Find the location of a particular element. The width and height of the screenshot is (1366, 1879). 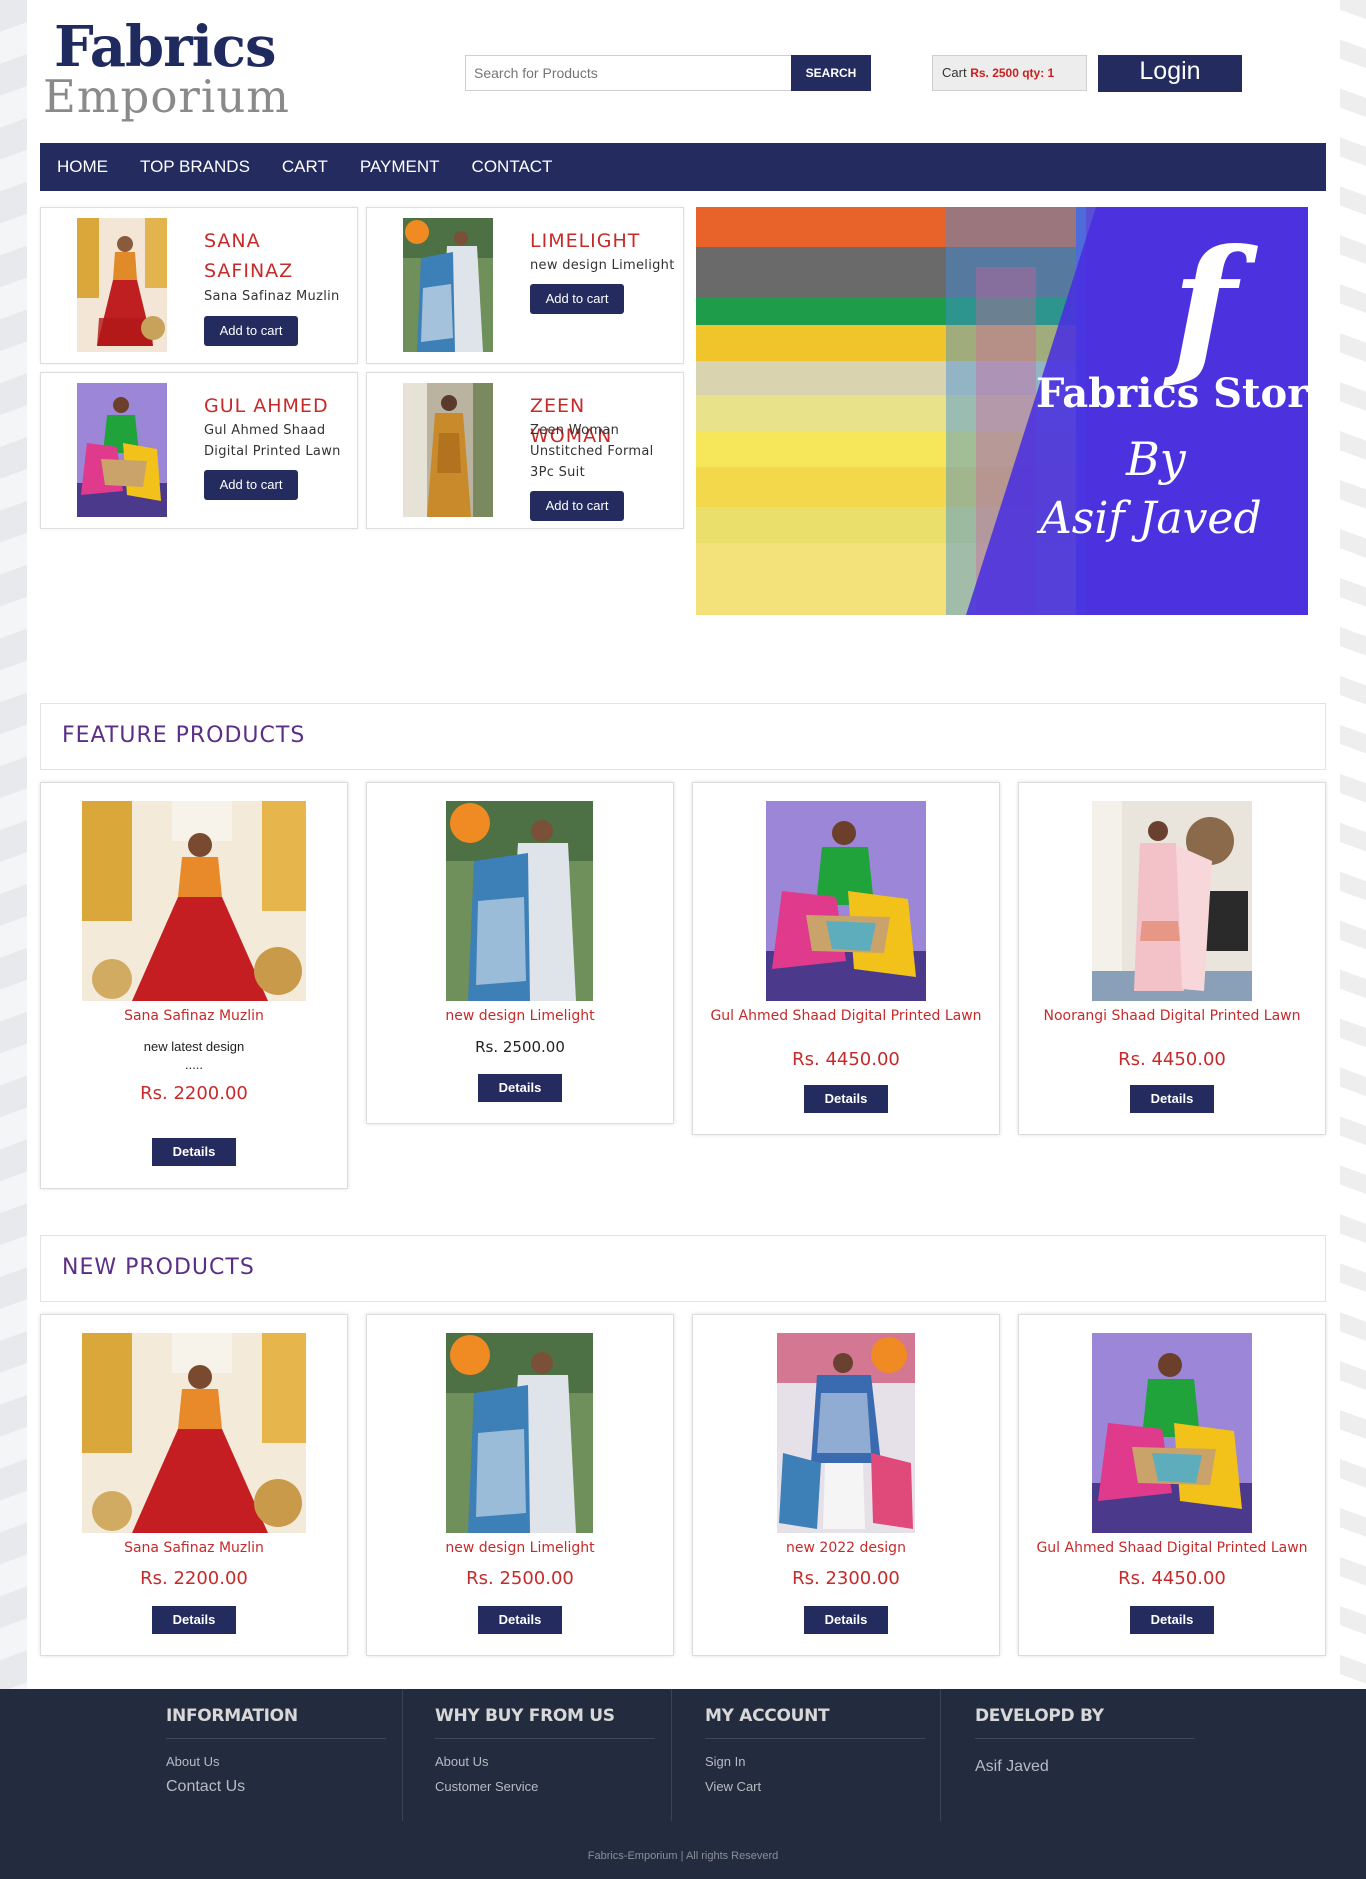

site-logo: Fabrics Emporium is located at coordinates (166, 69).